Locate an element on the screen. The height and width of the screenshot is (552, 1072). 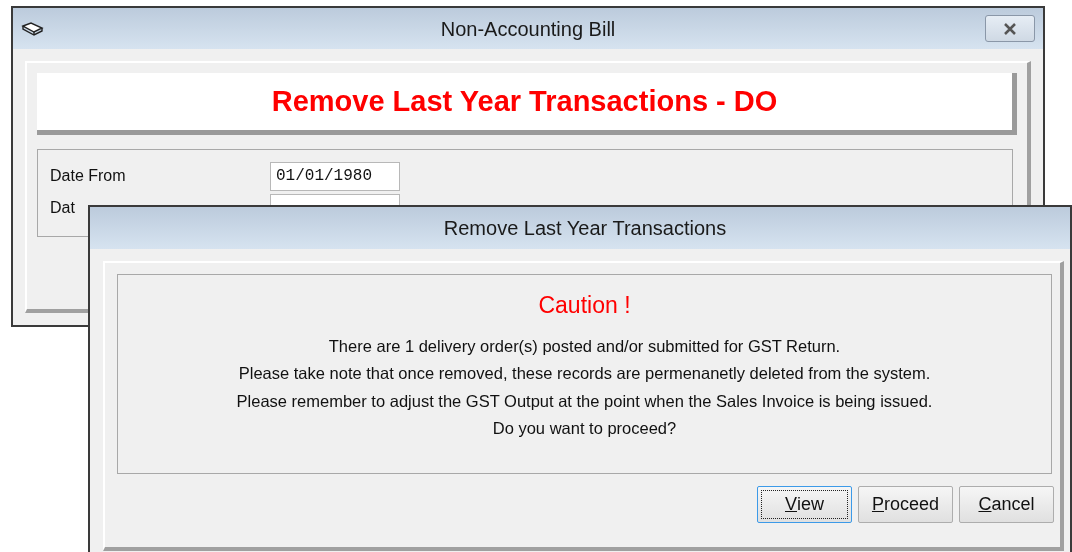
field-label: Dat is located at coordinates (63, 208).